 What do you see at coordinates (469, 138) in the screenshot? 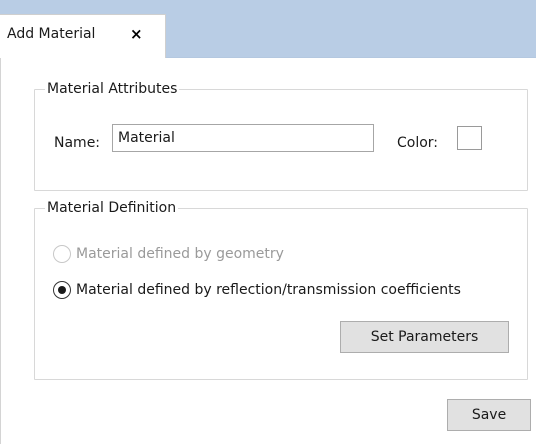
I see `color-swatch-button` at bounding box center [469, 138].